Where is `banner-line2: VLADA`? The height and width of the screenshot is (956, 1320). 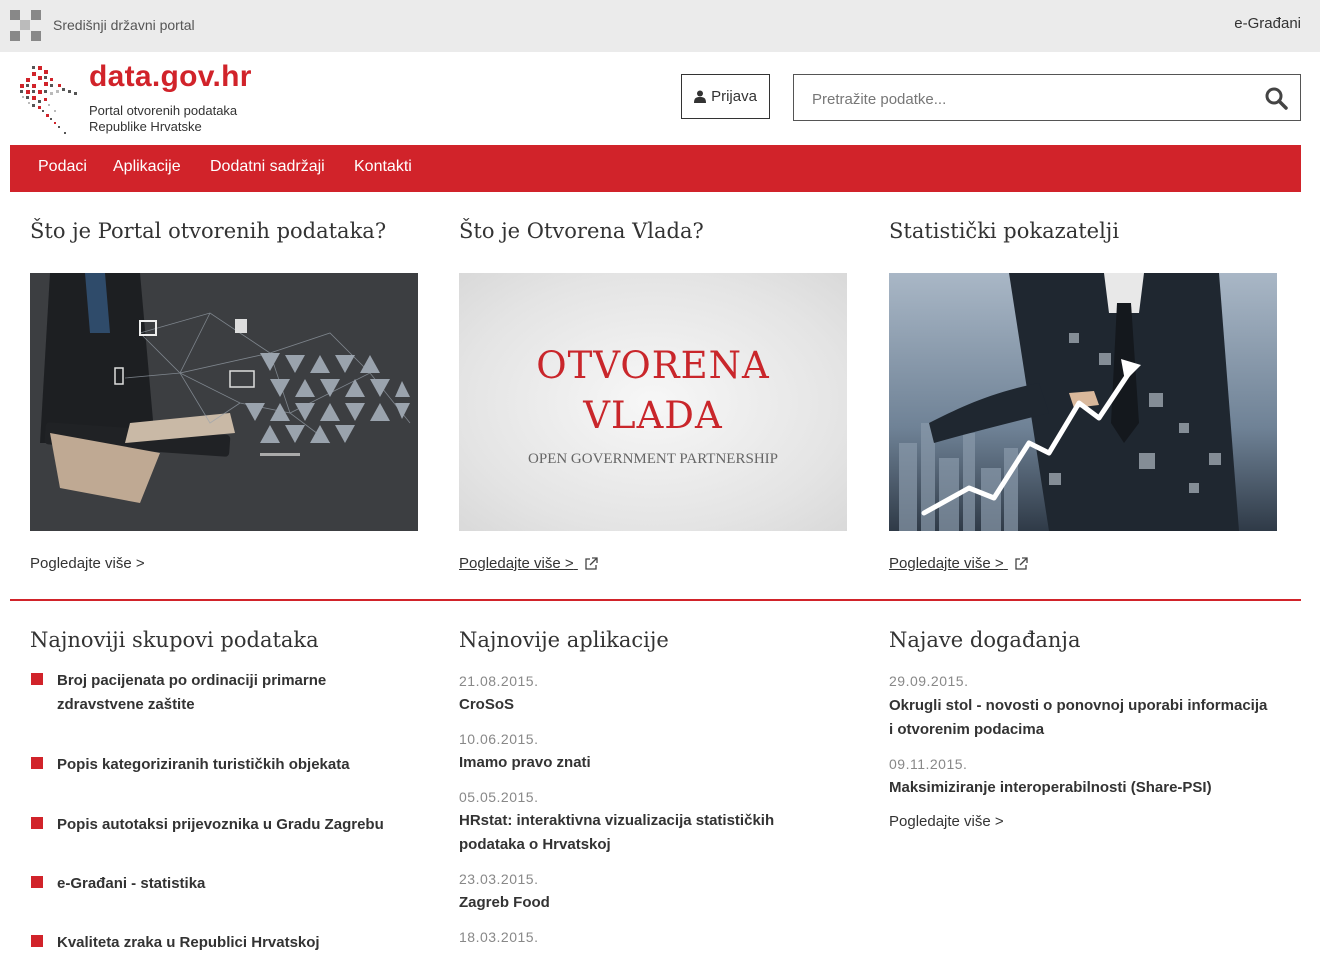 banner-line2: VLADA is located at coordinates (653, 415).